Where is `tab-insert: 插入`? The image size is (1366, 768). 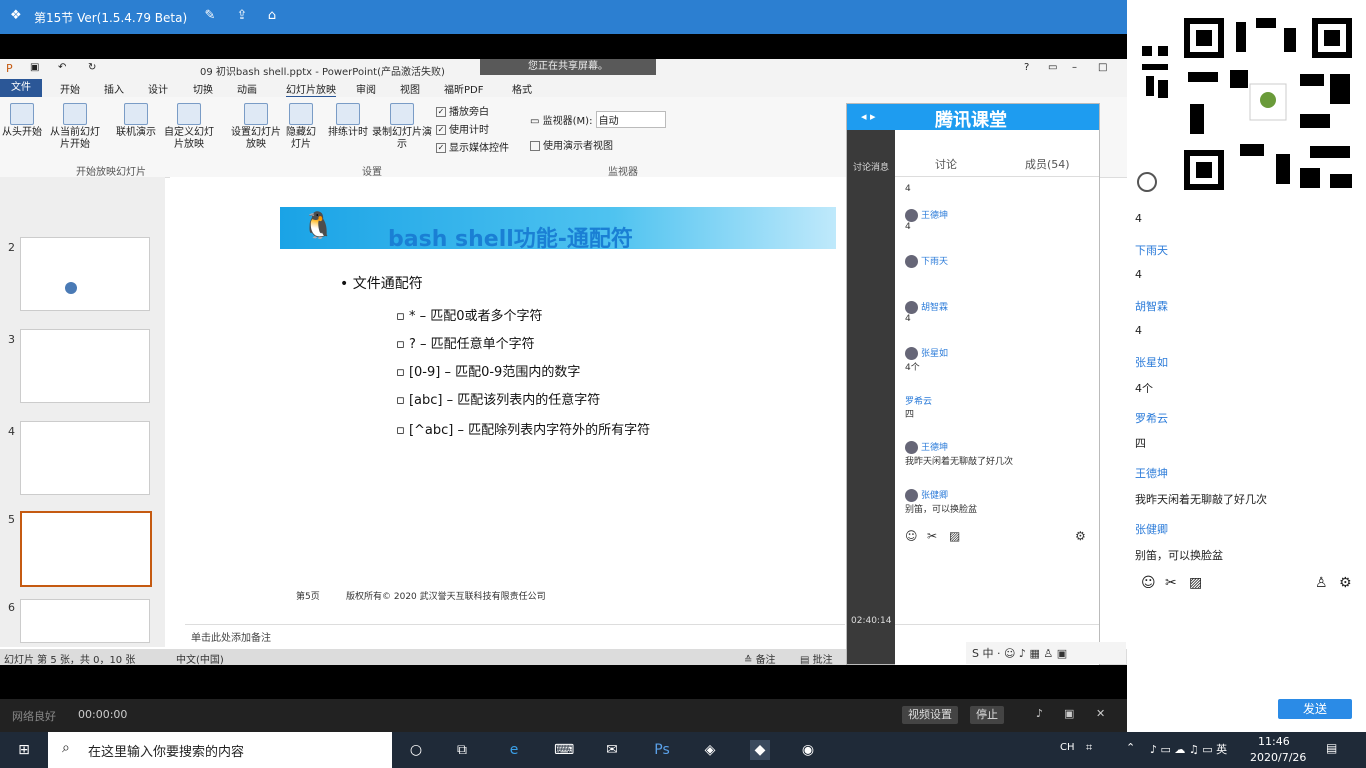
tab-insert: 插入 is located at coordinates (114, 88).